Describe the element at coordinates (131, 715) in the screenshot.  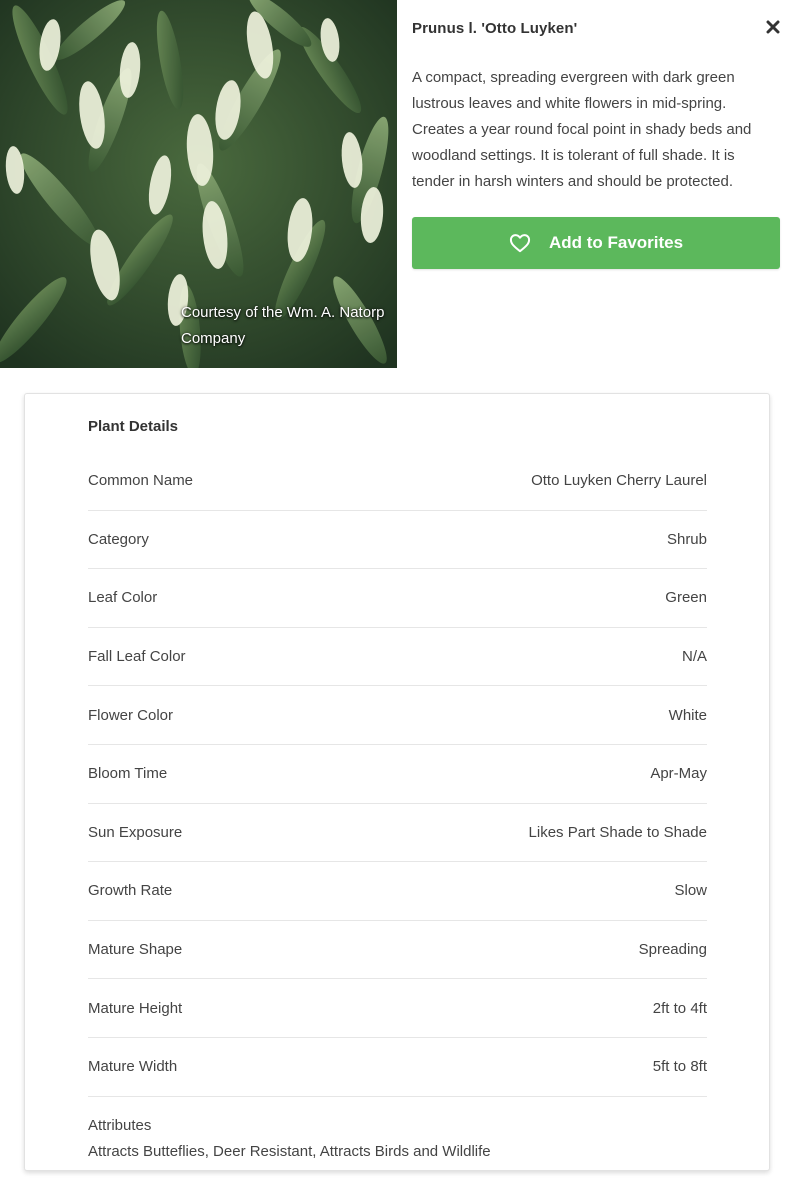
I see `detail-label: Flower Color` at that location.